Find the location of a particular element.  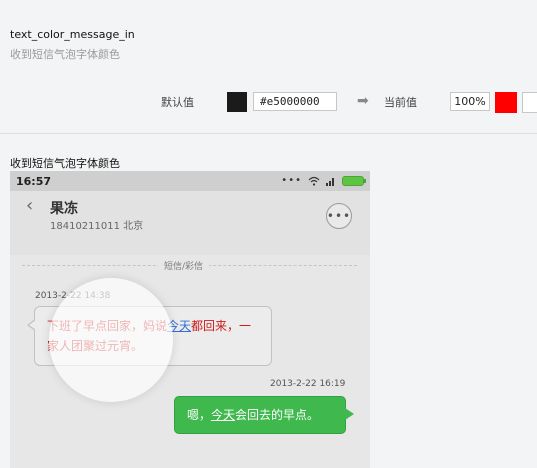

preview-title: 收到短信气泡字体颜色 is located at coordinates (65, 163).